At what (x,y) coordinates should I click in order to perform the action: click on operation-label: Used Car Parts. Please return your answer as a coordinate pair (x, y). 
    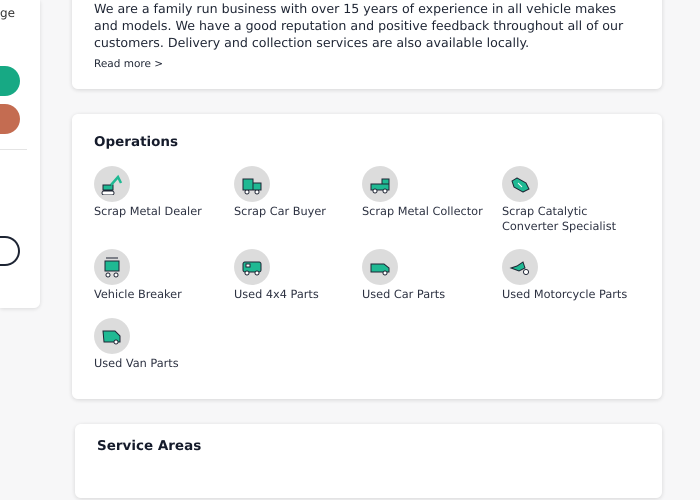
    Looking at the image, I should click on (404, 295).